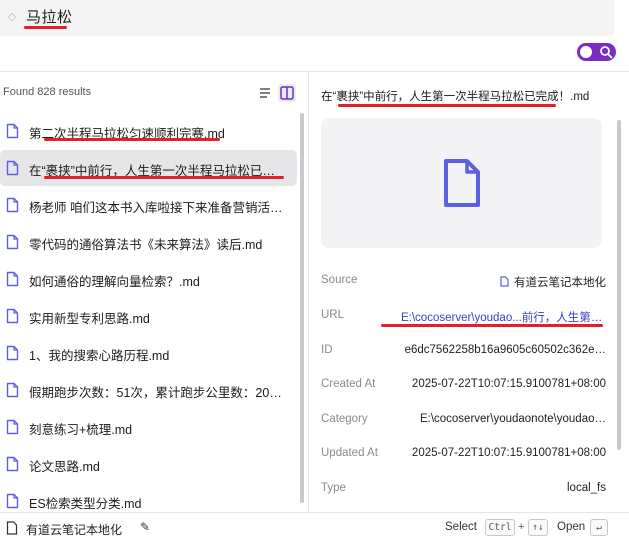 Image resolution: width=629 pixels, height=543 pixels. I want to click on detail-source: Source 有道云笔记本地化, so click(463, 281).